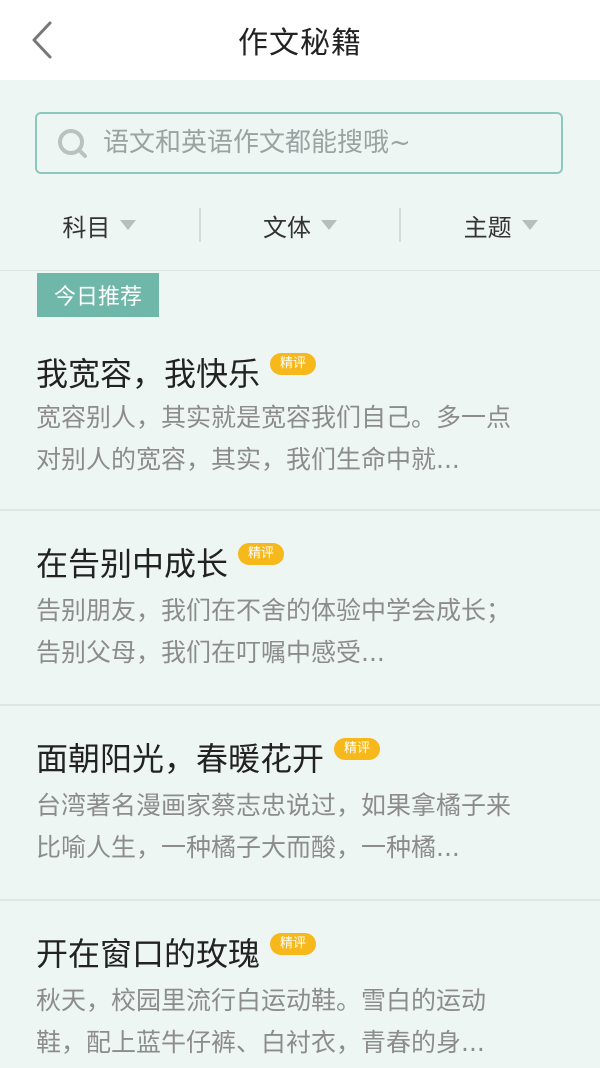 The image size is (600, 1068). Describe the element at coordinates (148, 374) in the screenshot. I see `essay-title: 我宽容，我快乐` at that location.